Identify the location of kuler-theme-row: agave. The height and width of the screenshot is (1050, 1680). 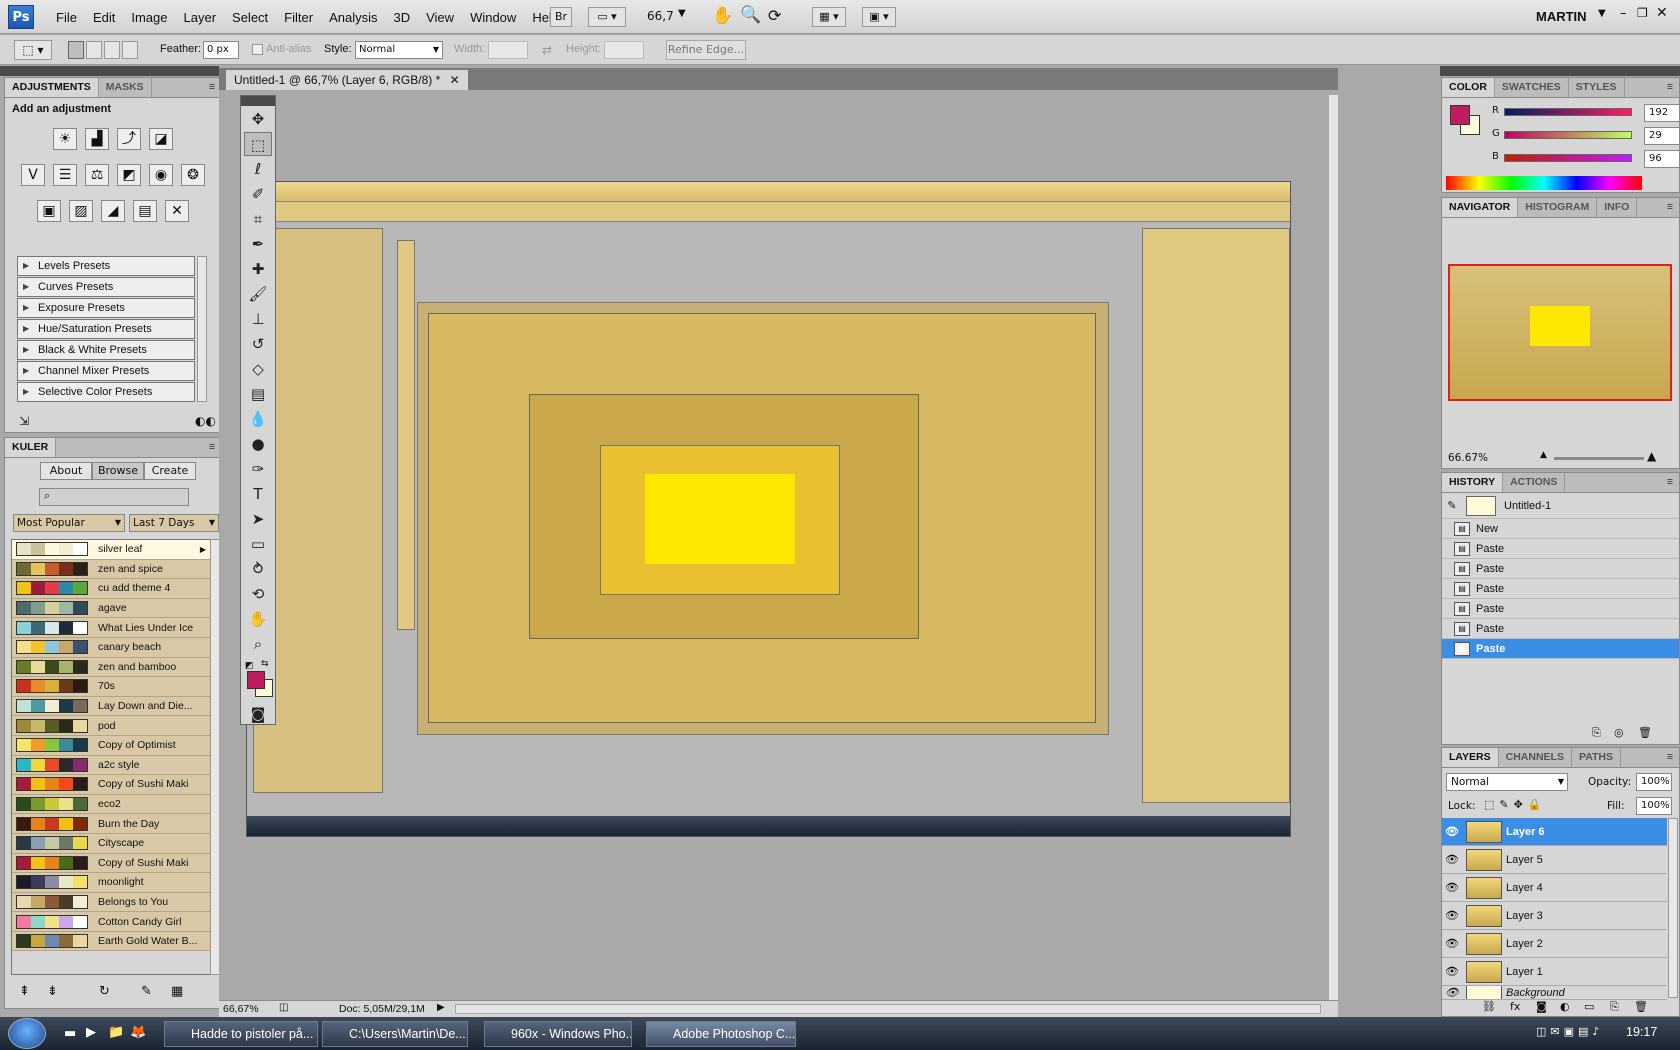
(111, 608).